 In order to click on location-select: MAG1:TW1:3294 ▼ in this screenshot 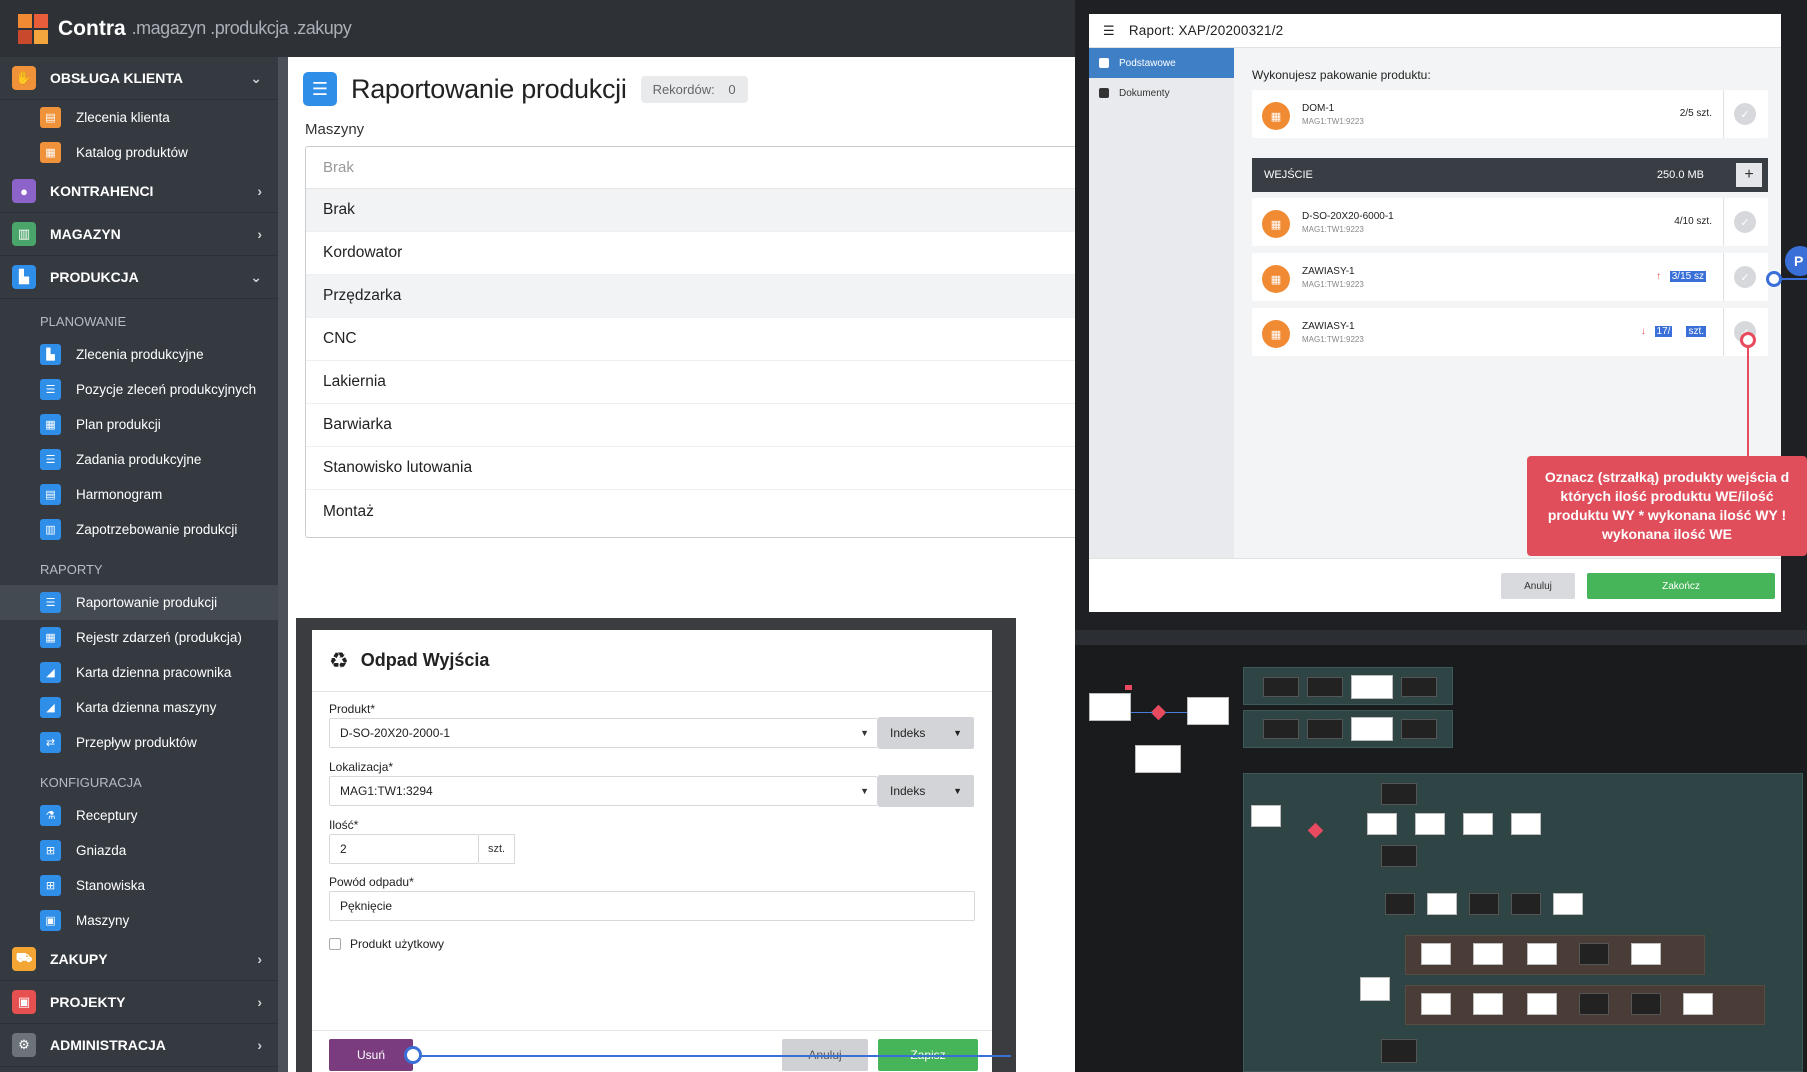, I will do `click(603, 791)`.